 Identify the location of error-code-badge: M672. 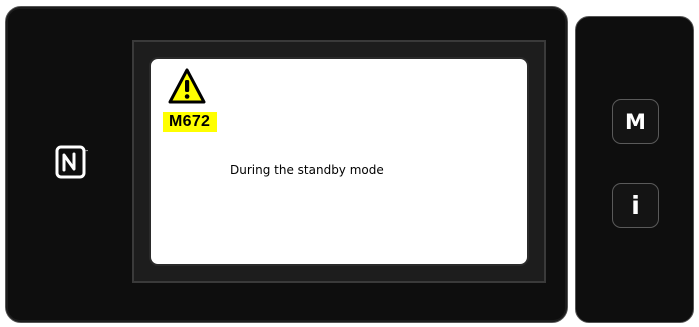
(190, 122).